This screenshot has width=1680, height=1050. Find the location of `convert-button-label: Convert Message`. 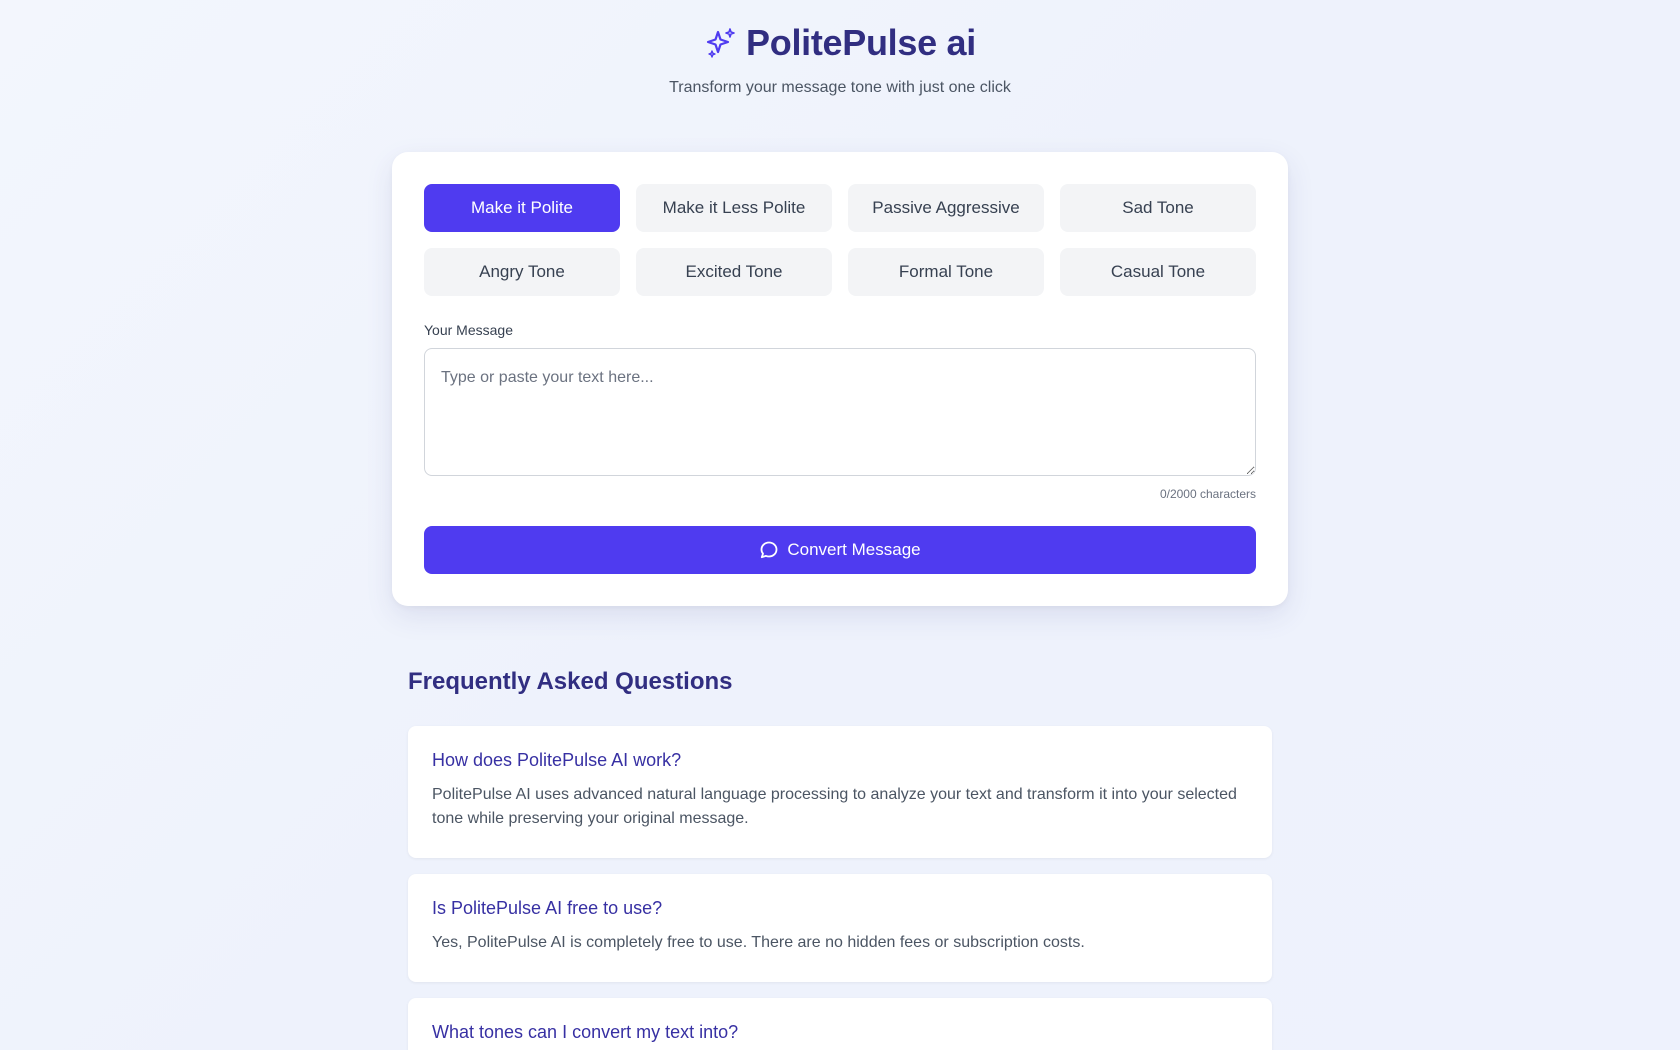

convert-button-label: Convert Message is located at coordinates (854, 549).